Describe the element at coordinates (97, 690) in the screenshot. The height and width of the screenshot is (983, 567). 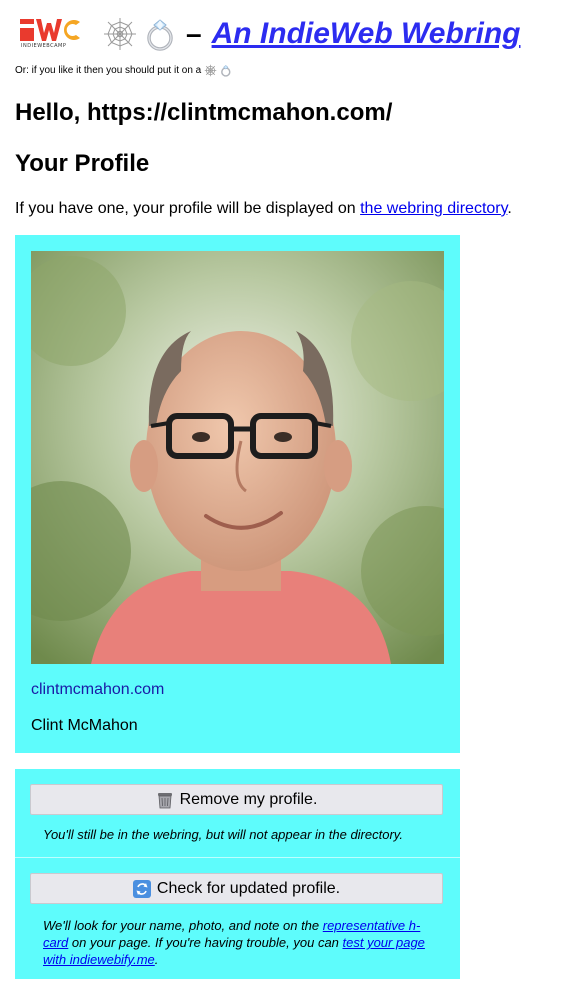
I see `profile-url-link: clintmcmahon.com` at that location.